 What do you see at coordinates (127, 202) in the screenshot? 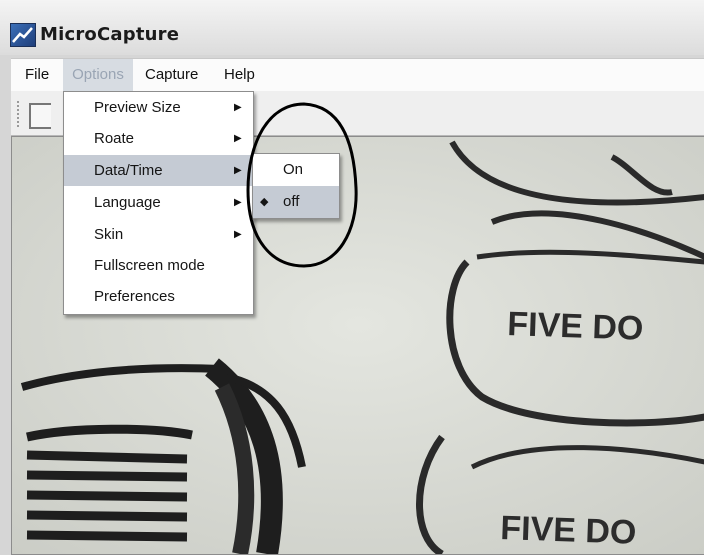
I see `menu-item-label: Language` at bounding box center [127, 202].